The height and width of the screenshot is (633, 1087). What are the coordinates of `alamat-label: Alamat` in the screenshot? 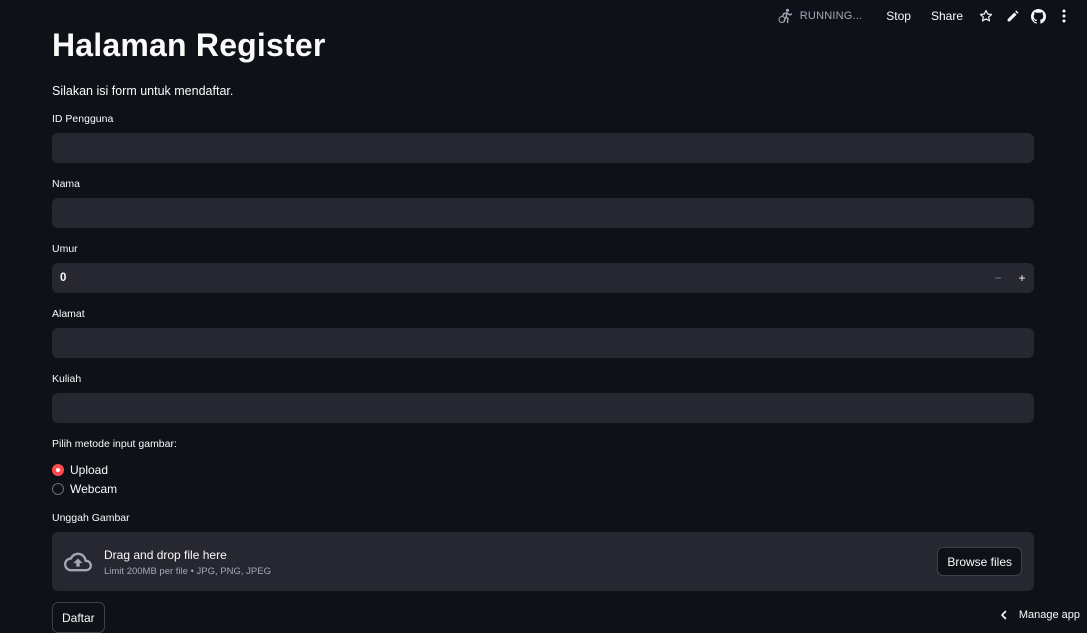 It's located at (68, 314).